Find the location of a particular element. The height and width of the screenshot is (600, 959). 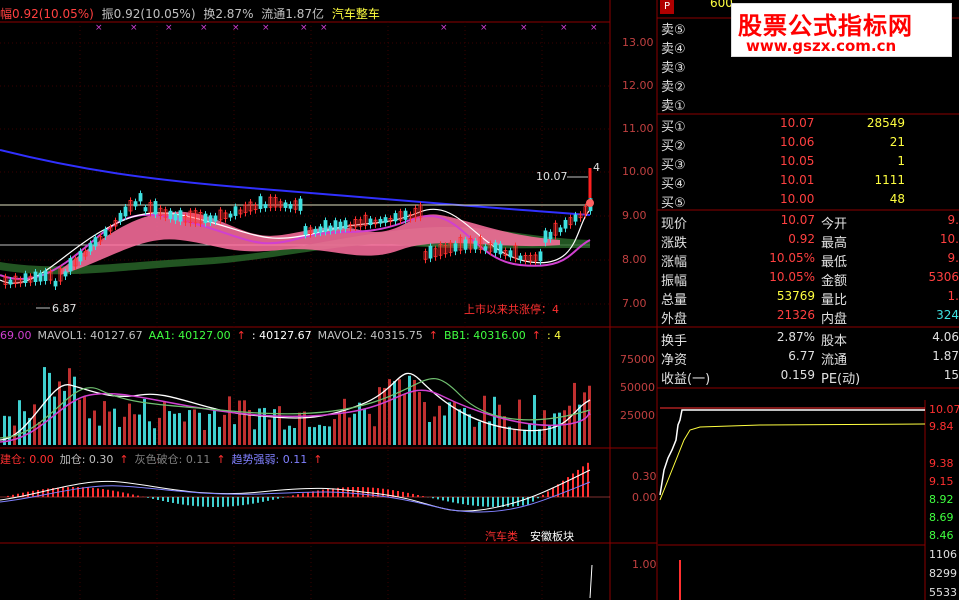

buy-level-label: 买② is located at coordinates (673, 144).